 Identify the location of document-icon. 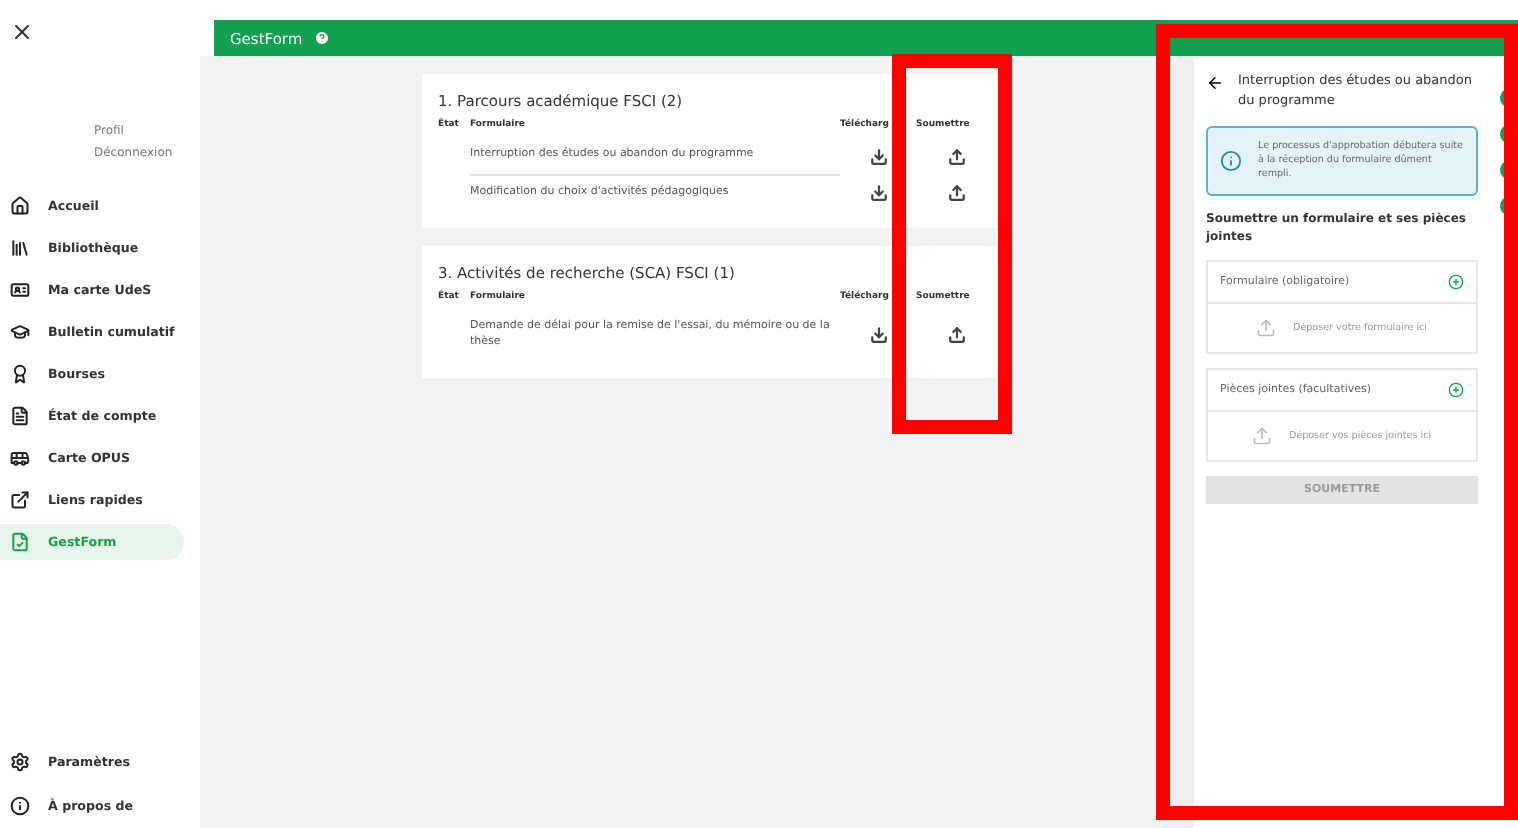
(20, 416).